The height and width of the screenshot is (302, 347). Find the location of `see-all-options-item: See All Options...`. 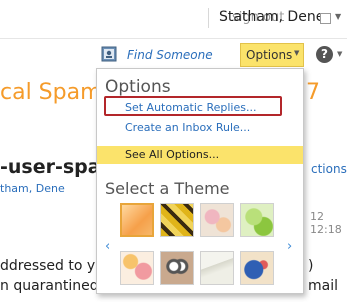

see-all-options-item: See All Options... is located at coordinates (200, 155).